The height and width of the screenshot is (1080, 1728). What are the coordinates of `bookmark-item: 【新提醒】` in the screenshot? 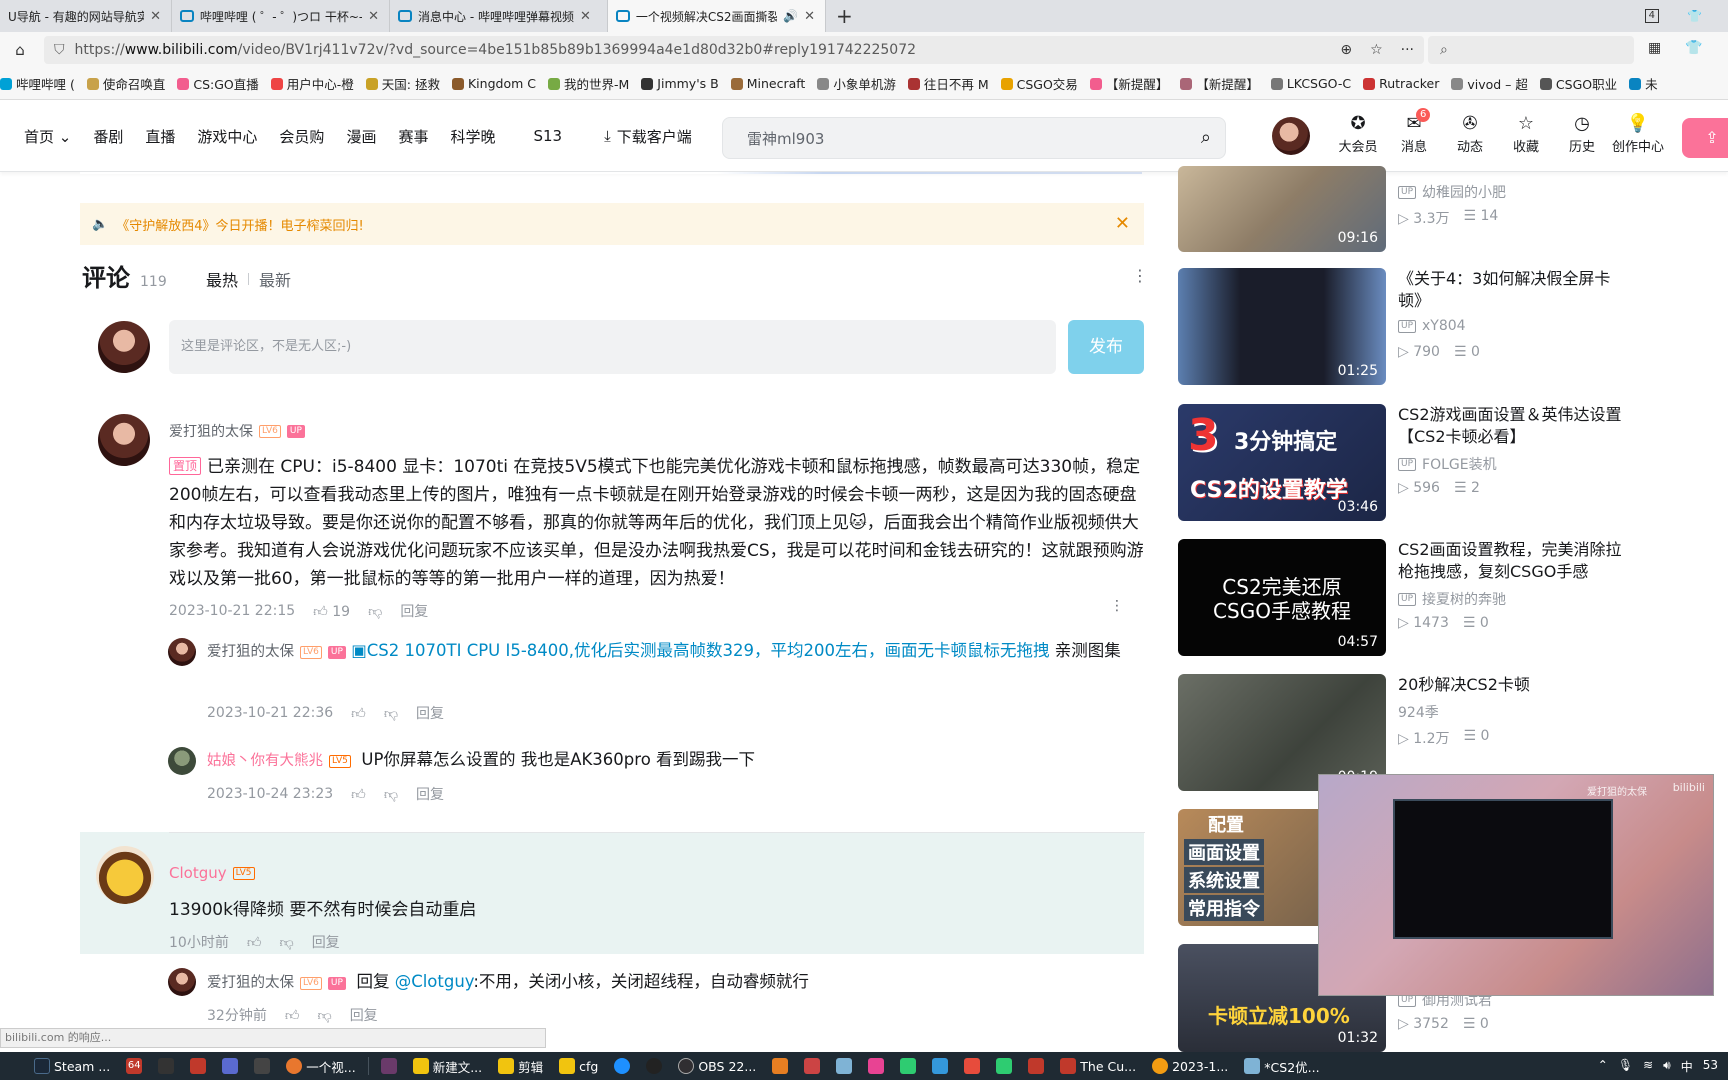 It's located at (1219, 83).